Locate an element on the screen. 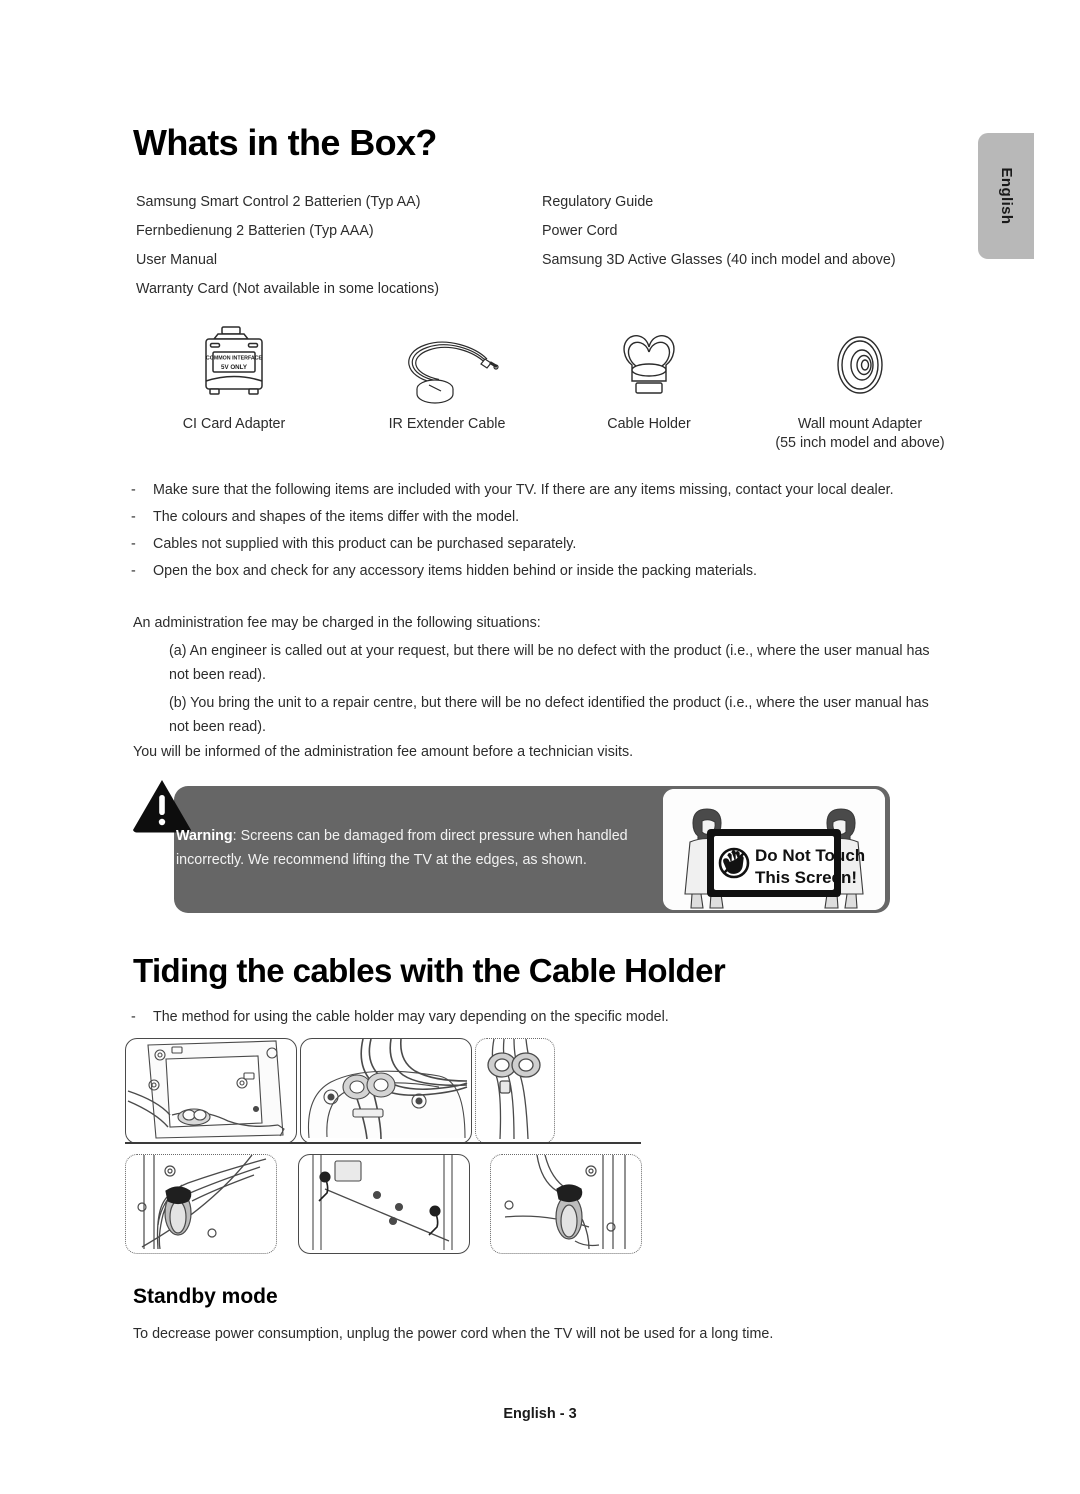  accessory-label-text-1: IR Extender Cable is located at coordinates (447, 424).